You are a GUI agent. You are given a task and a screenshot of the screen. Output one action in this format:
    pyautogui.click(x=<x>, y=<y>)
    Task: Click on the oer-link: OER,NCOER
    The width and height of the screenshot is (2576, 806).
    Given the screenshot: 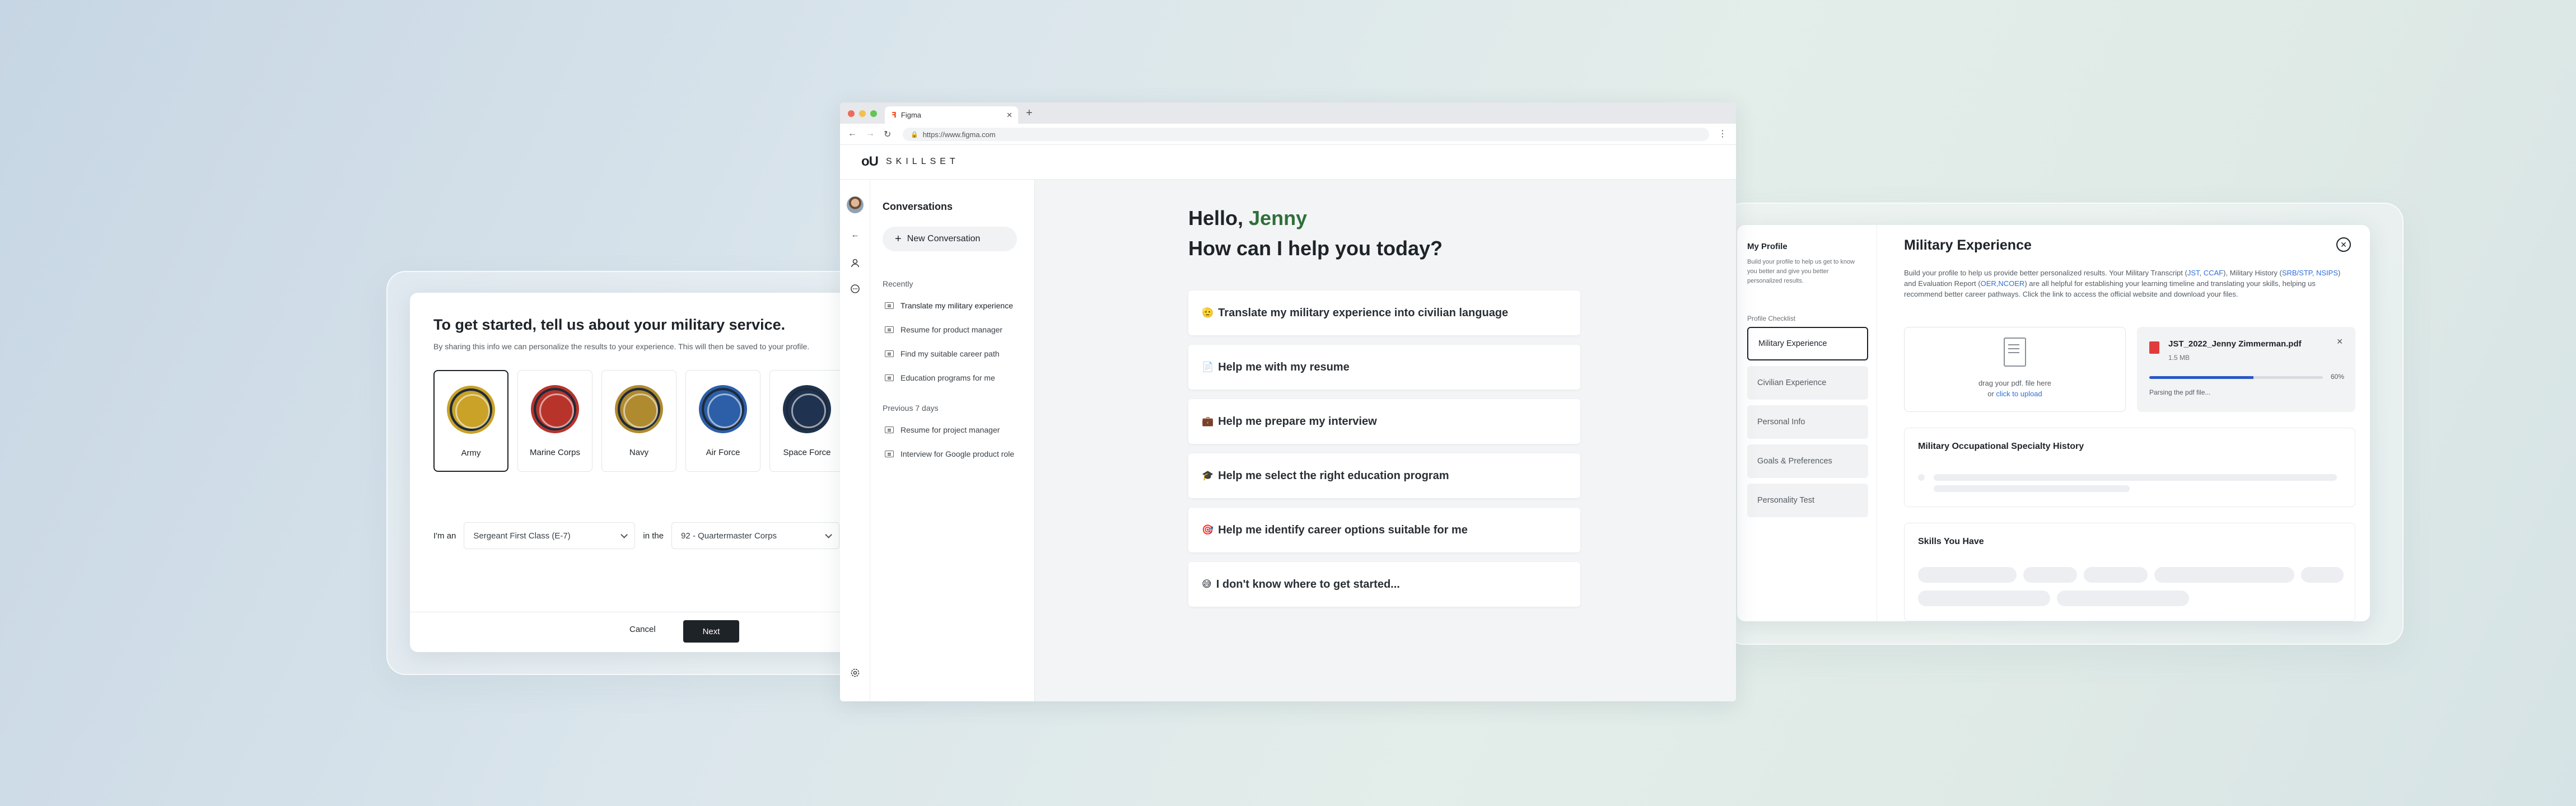 What is the action you would take?
    pyautogui.click(x=2003, y=283)
    